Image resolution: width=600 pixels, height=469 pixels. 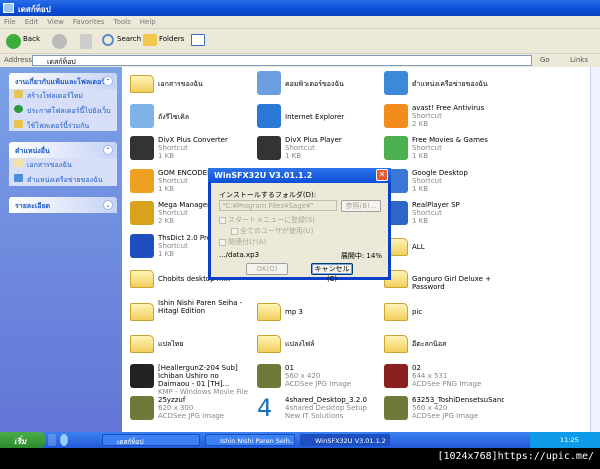 I want to click on file-item: เอกสารของฉัน, so click(x=188, y=84).